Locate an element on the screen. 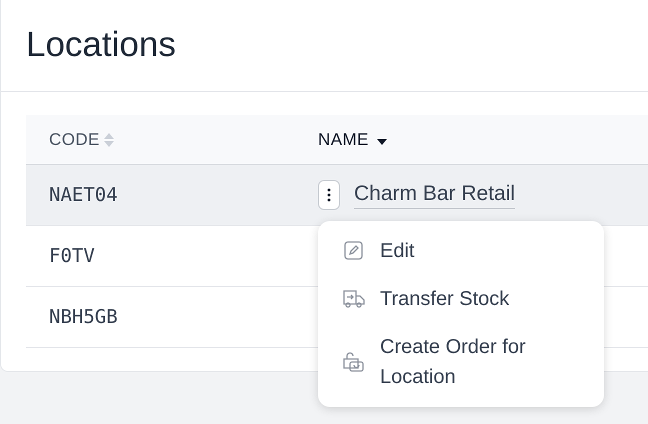  table-cell-text: NAET04 is located at coordinates (83, 195).